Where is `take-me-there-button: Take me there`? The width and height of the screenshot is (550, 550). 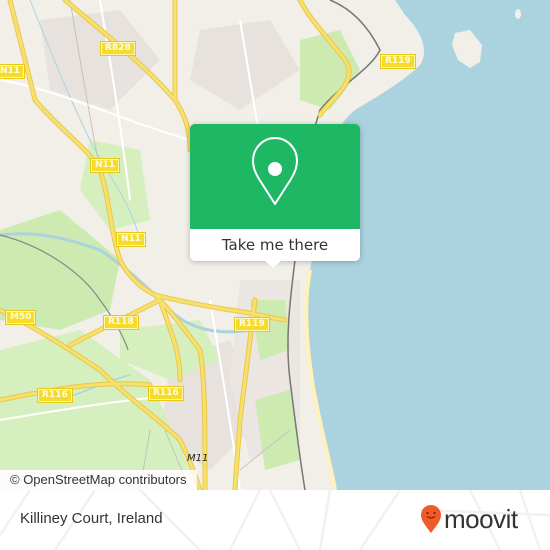 take-me-there-button: Take me there is located at coordinates (275, 245).